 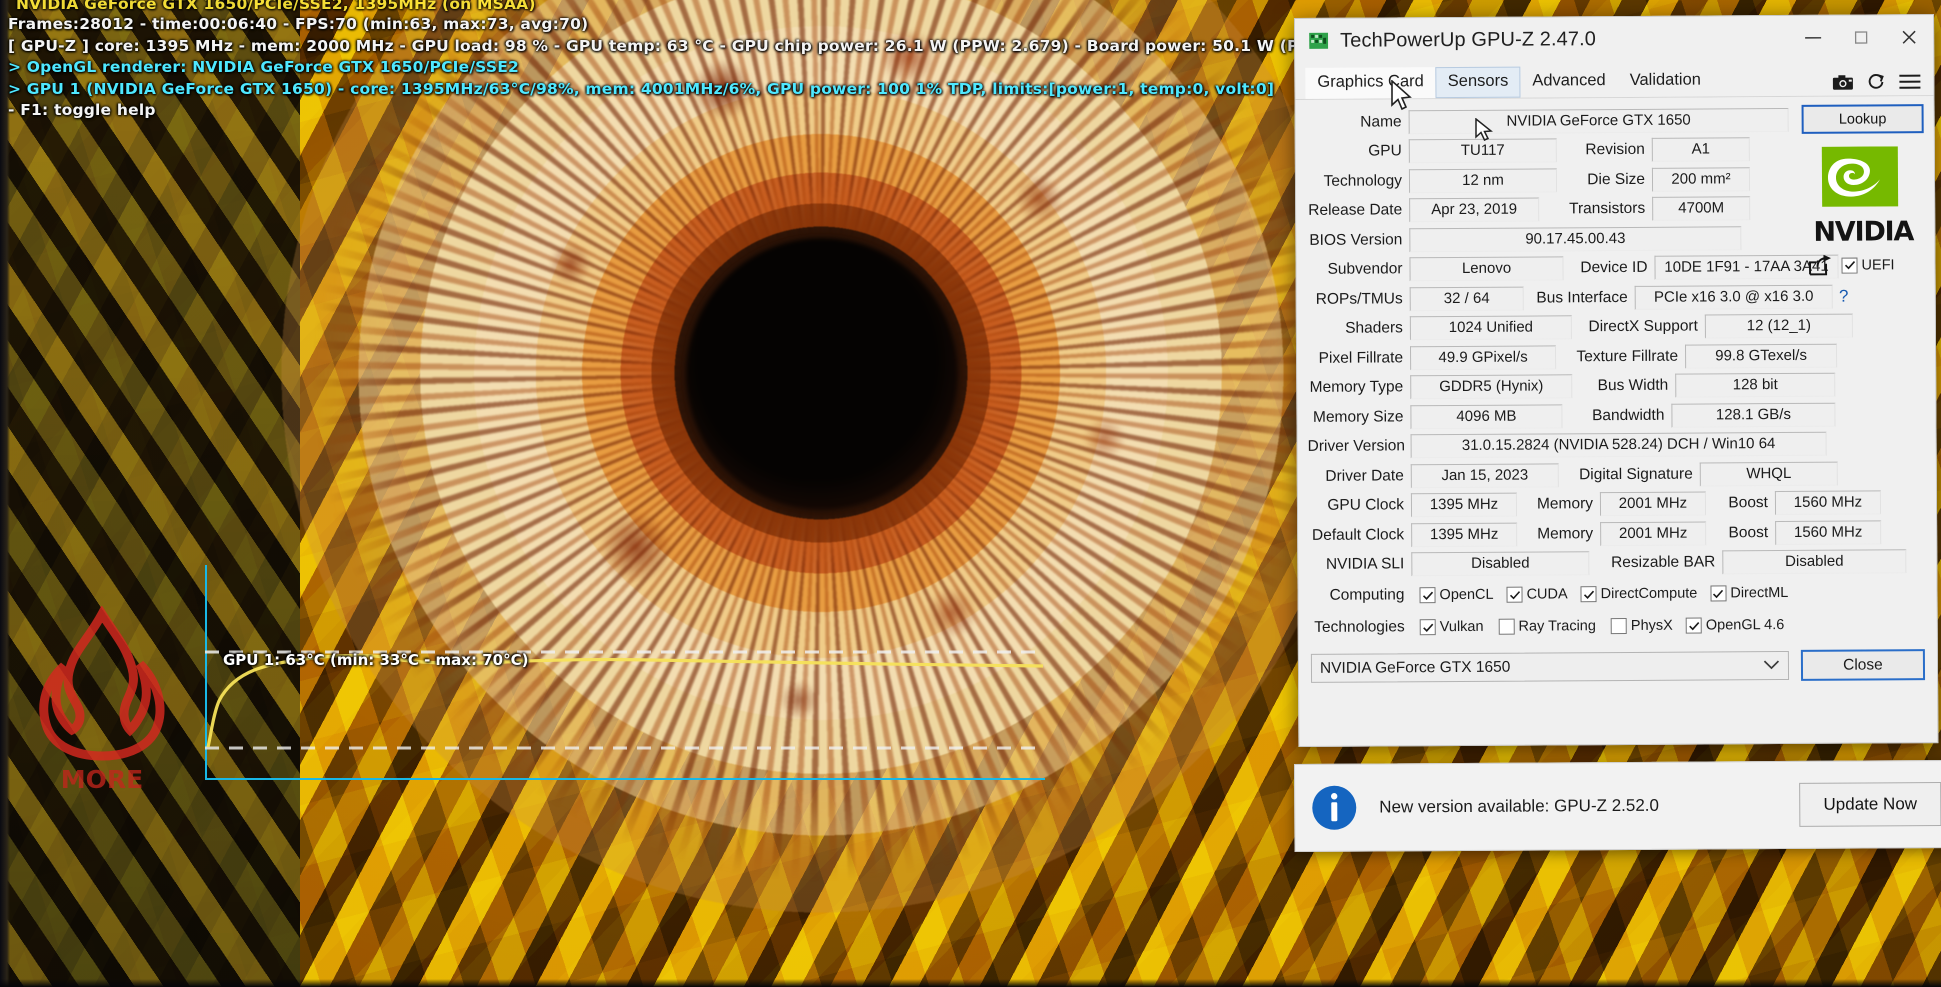 I want to click on gpu-select-dropdown: NVIDIA GeForce GTX 1650, so click(x=1550, y=666).